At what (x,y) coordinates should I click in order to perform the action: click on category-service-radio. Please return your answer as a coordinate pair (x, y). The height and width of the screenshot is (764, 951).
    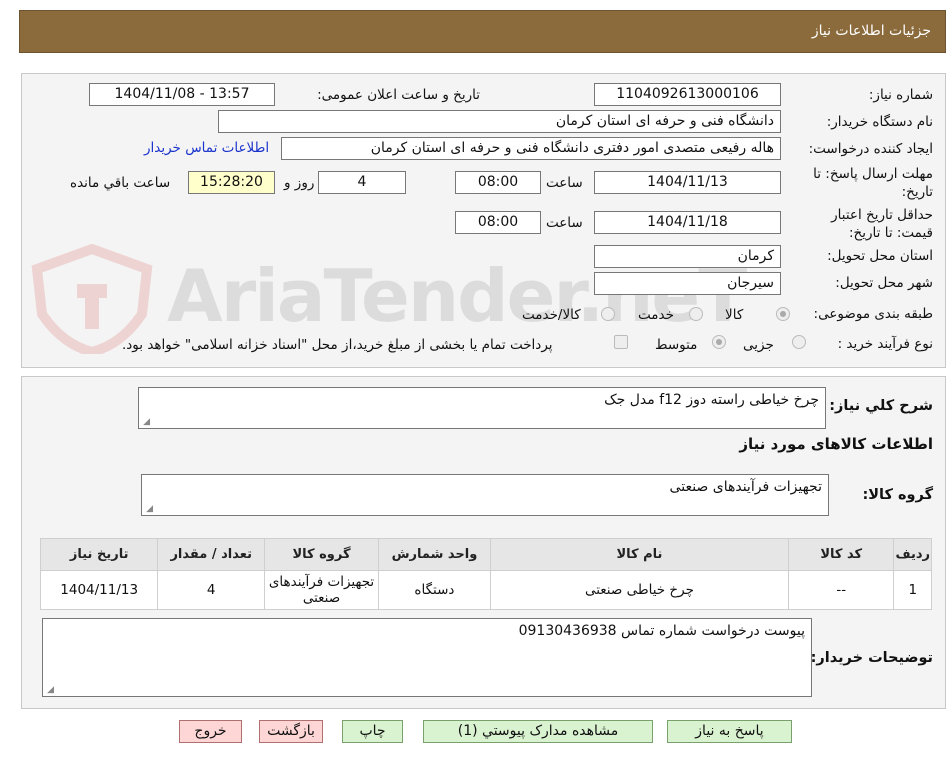
    Looking at the image, I should click on (696, 314).